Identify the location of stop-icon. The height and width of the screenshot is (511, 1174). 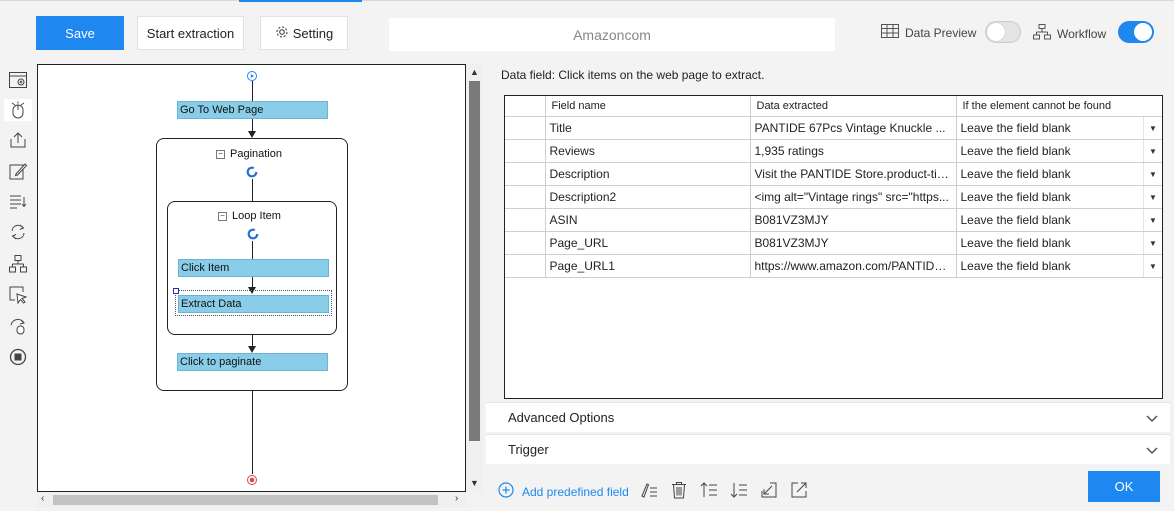
(18, 357).